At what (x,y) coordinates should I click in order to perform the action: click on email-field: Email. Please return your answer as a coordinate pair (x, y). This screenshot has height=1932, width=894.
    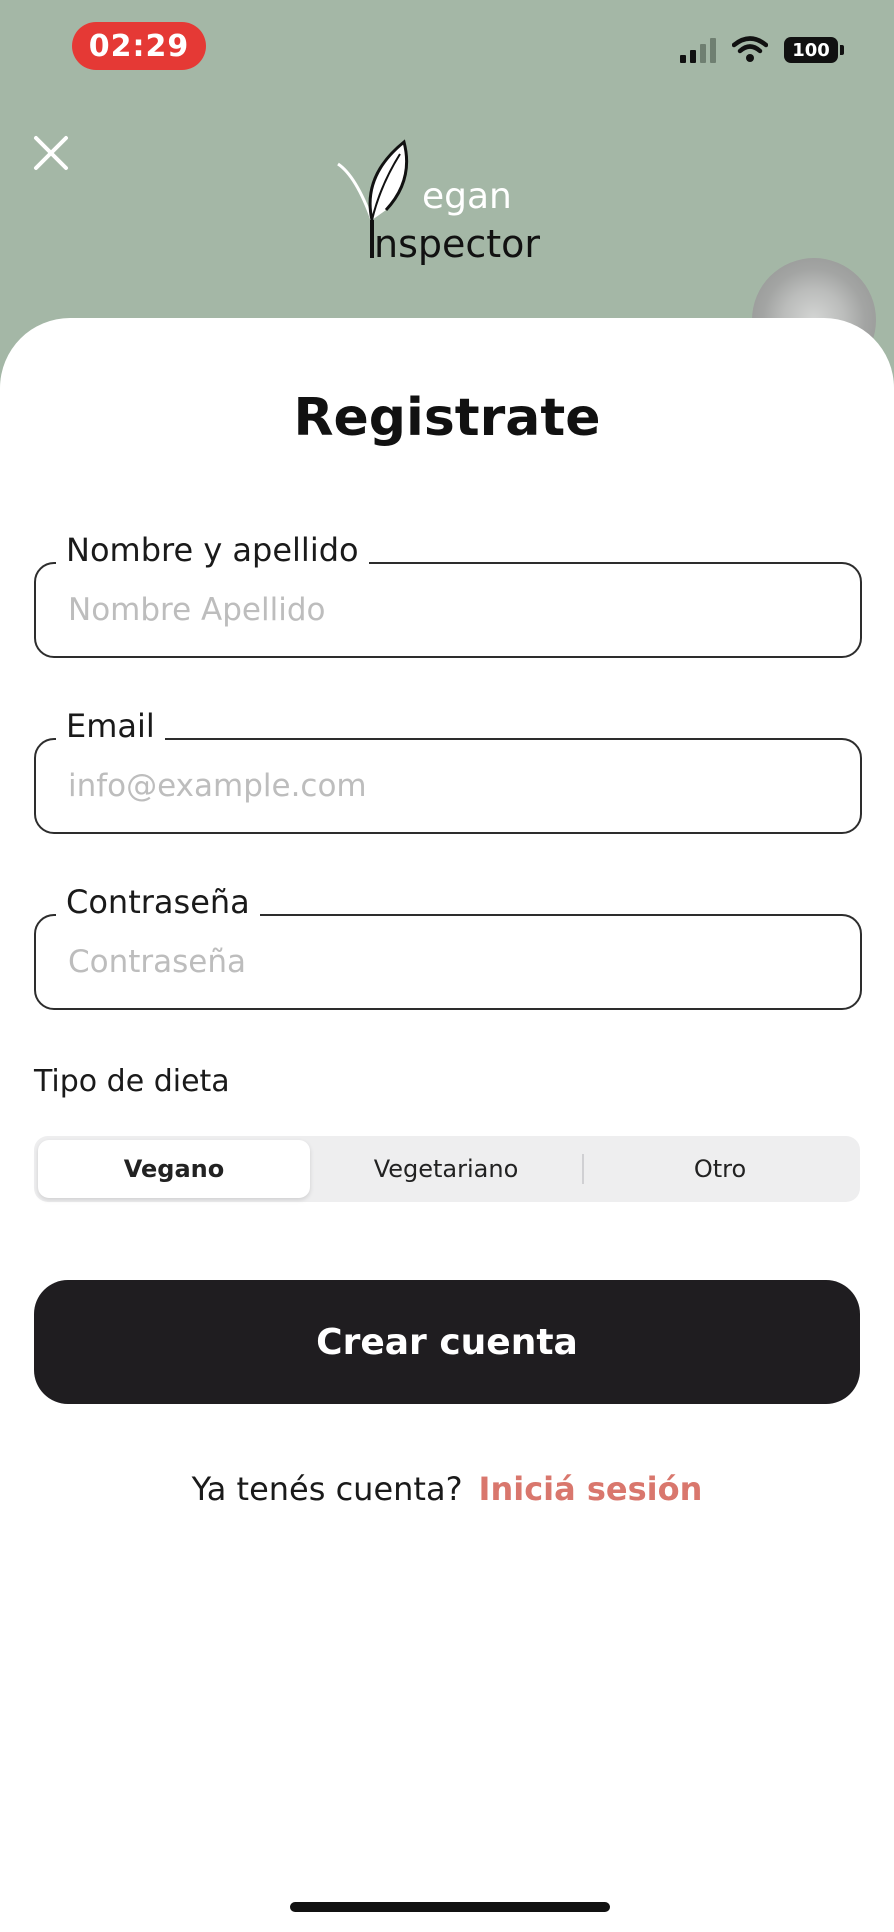
    Looking at the image, I should click on (448, 770).